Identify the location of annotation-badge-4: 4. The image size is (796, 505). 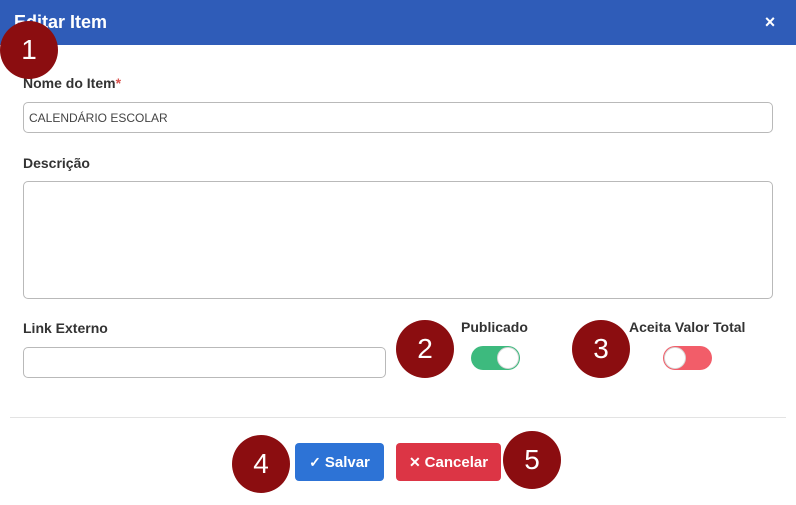
(261, 464).